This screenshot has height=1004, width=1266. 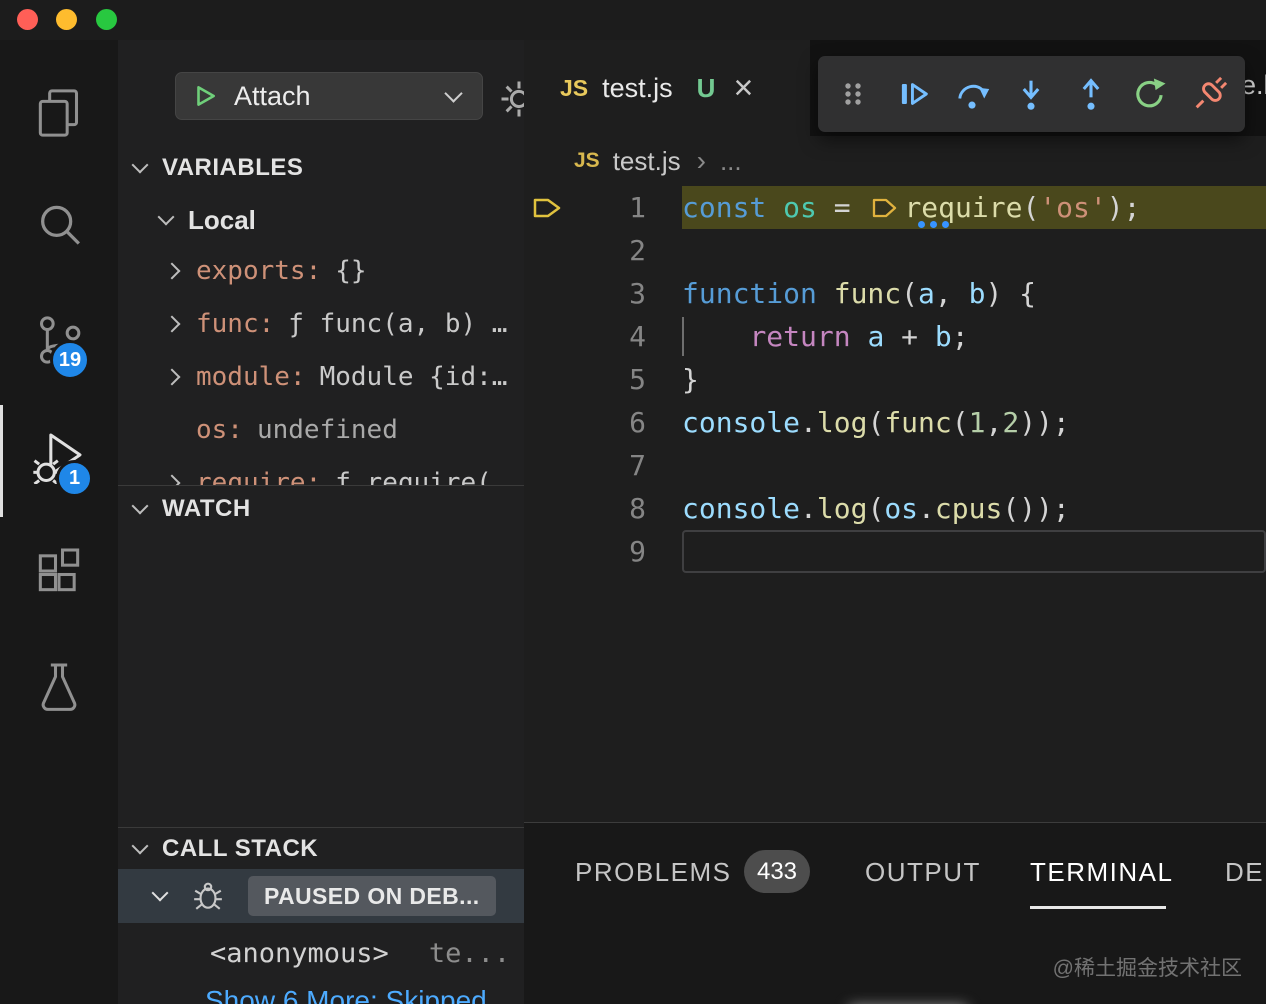 What do you see at coordinates (233, 167) in the screenshot?
I see `variables-section-title: VARIABLES` at bounding box center [233, 167].